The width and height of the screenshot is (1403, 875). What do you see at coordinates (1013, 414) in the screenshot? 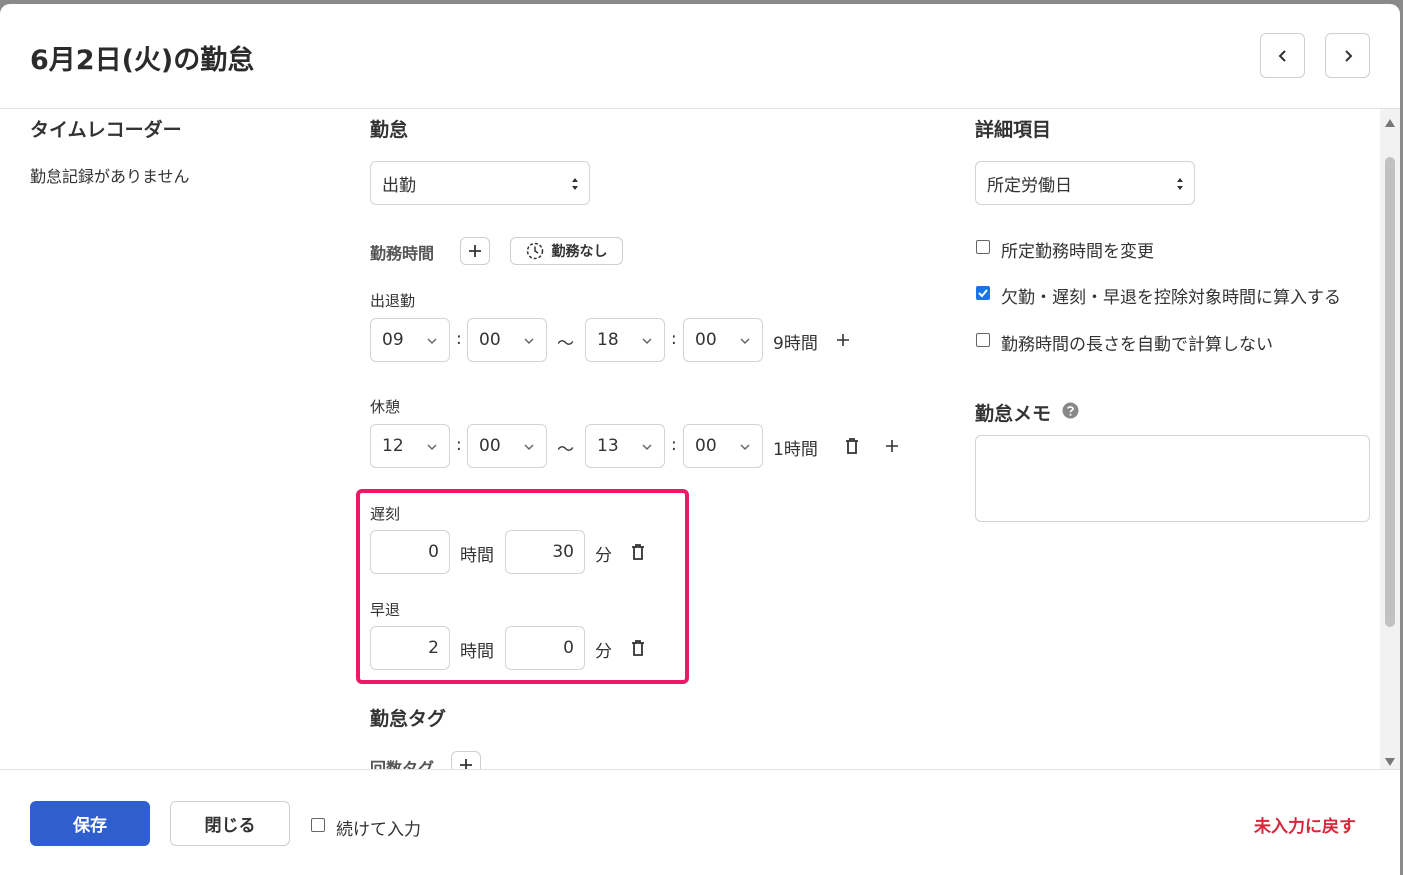
I see `memo-heading: 勤怠メモ` at bounding box center [1013, 414].